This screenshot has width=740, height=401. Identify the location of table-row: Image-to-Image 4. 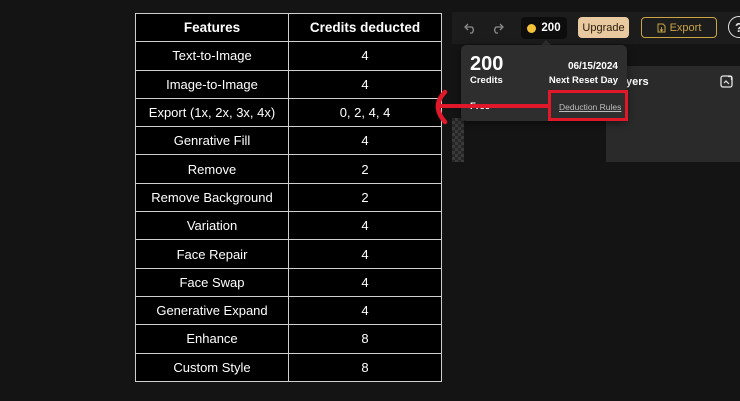
(288, 84).